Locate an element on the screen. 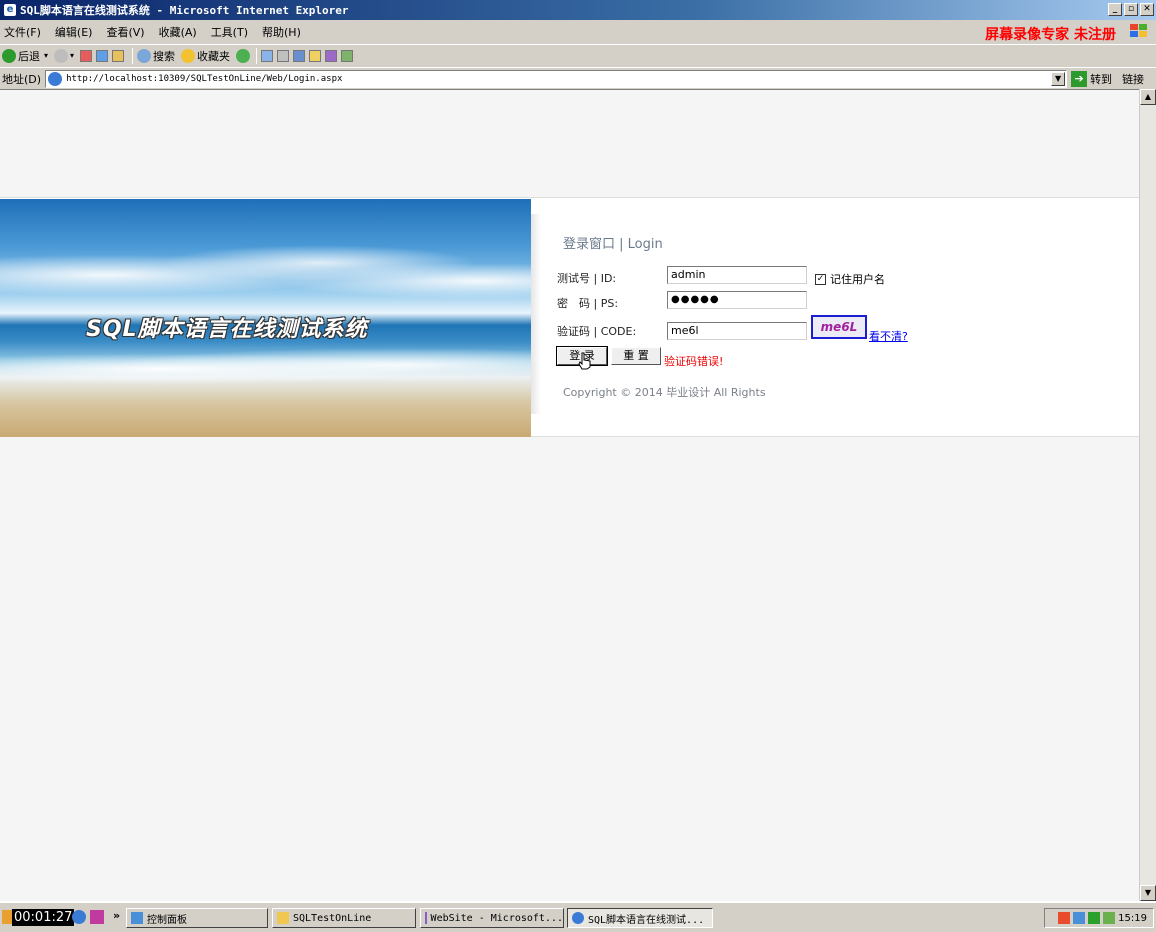  volume-icon is located at coordinates (1079, 918).